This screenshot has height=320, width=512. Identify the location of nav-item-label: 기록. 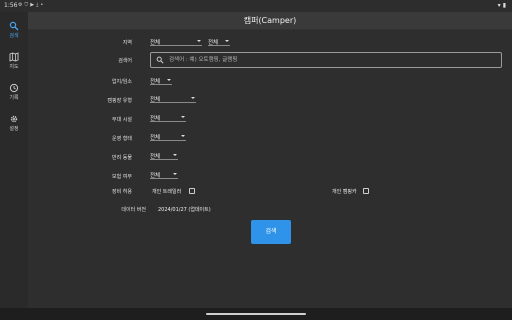
(14, 98).